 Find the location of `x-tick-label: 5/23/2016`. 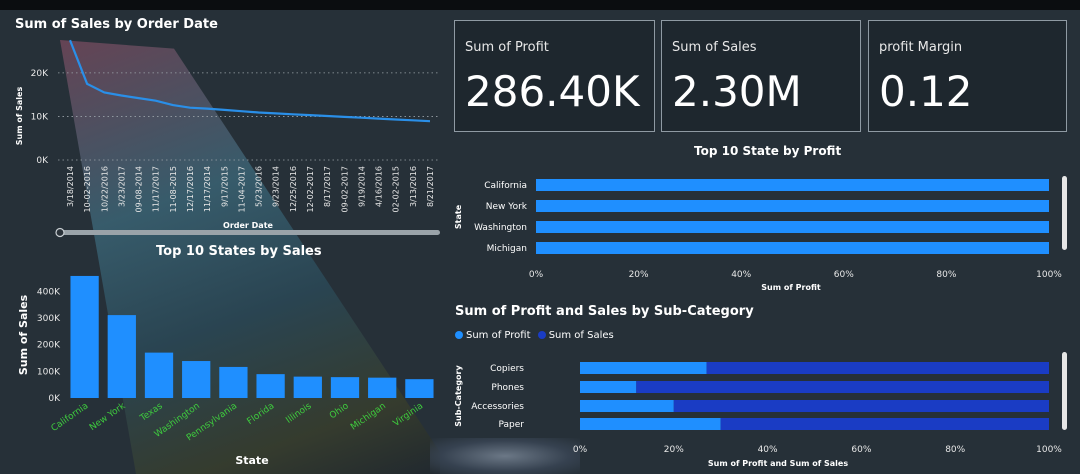

x-tick-label: 5/23/2016 is located at coordinates (259, 186).